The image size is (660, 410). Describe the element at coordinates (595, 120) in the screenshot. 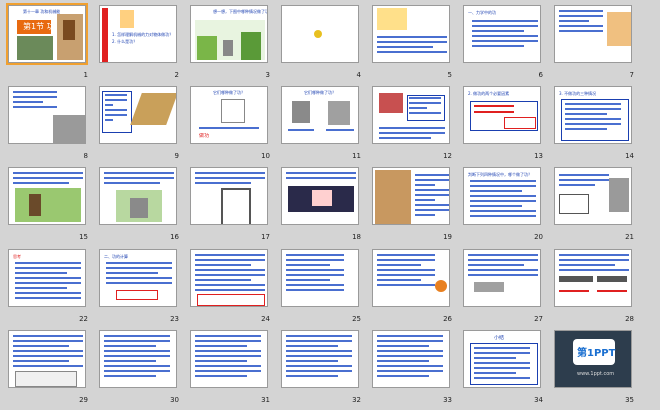

I see `text-box` at that location.